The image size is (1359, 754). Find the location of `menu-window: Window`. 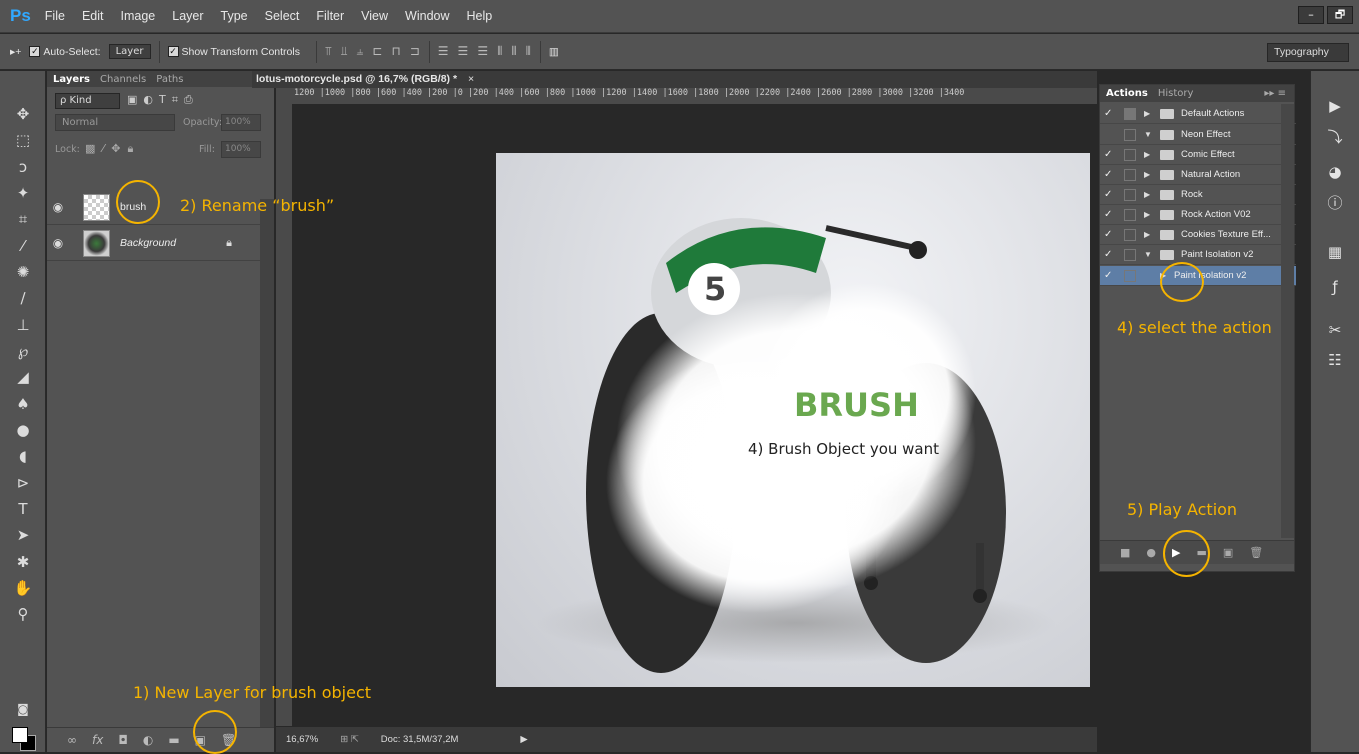

menu-window: Window is located at coordinates (427, 16).